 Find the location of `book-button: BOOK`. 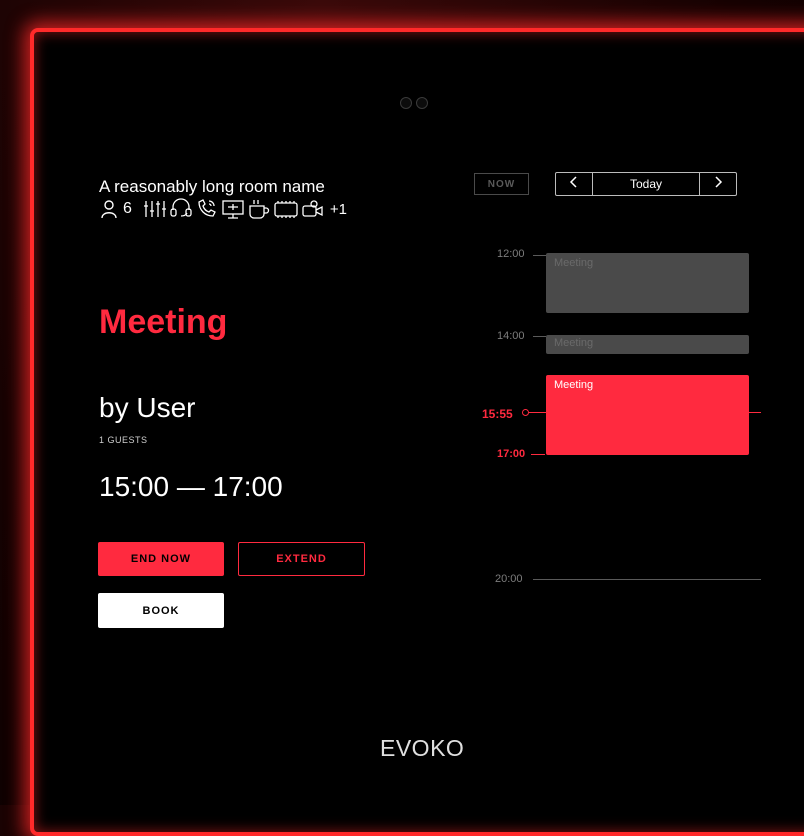

book-button: BOOK is located at coordinates (161, 610).